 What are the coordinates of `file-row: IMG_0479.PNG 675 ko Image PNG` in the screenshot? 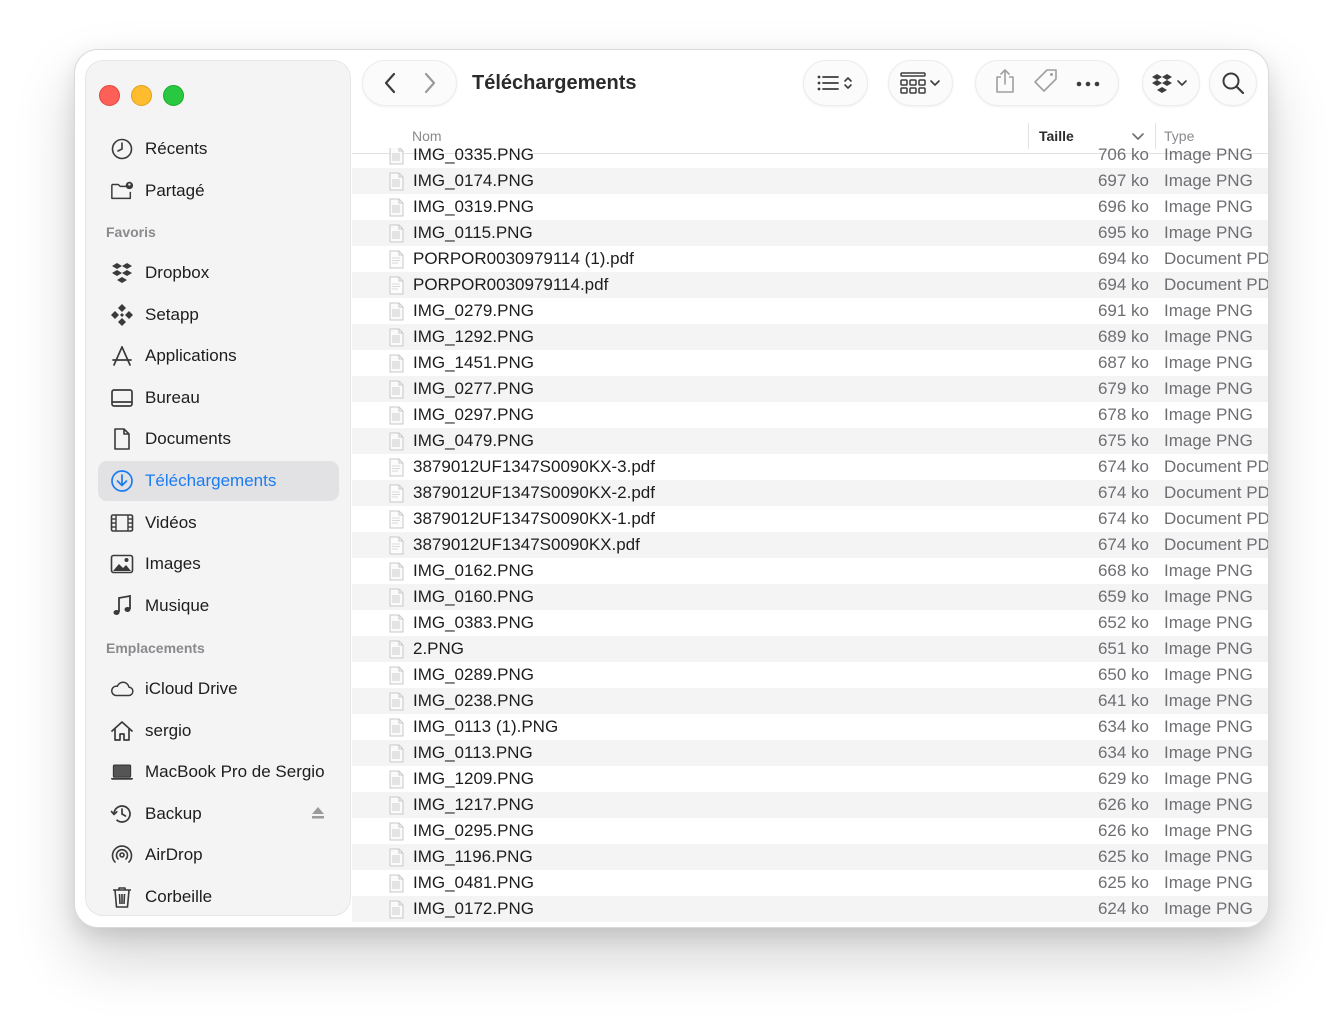 It's located at (810, 441).